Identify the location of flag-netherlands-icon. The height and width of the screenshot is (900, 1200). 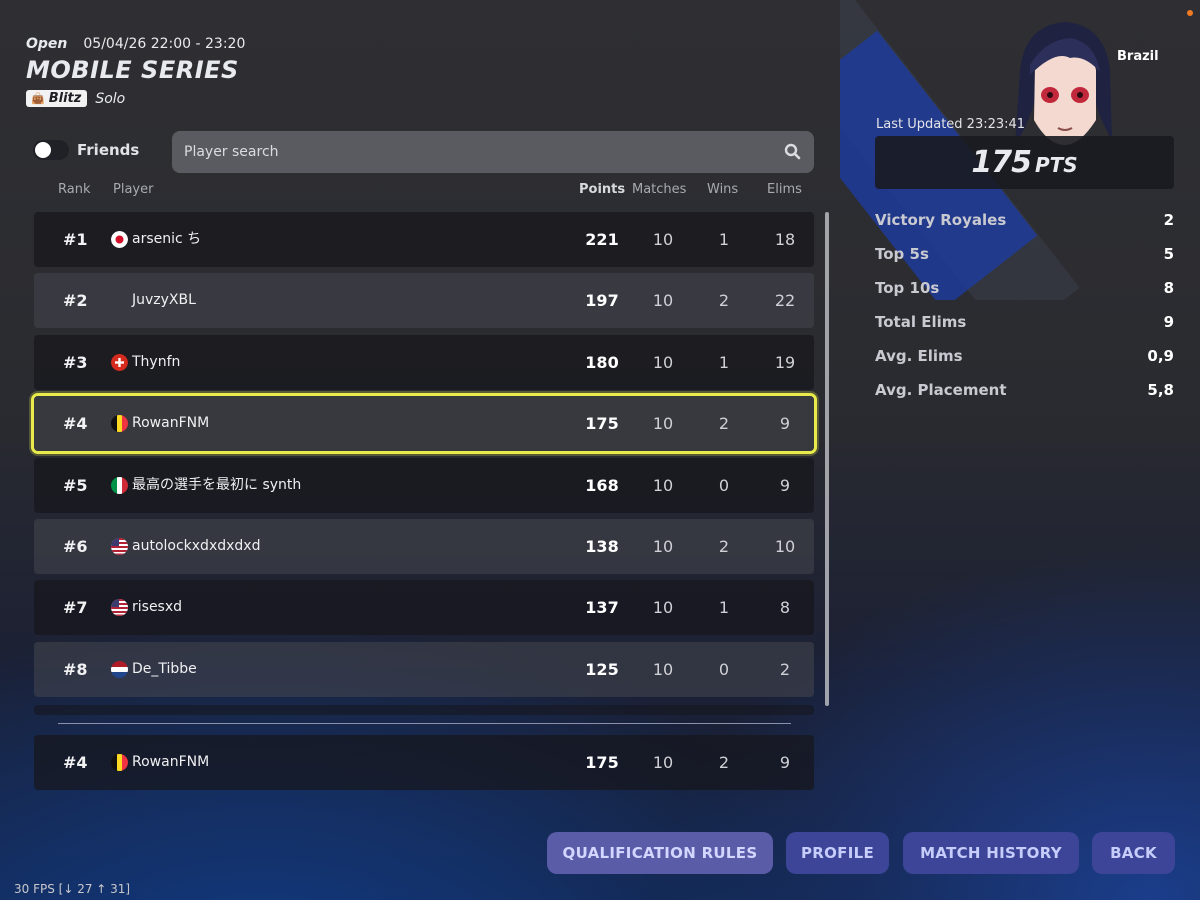
(119, 669).